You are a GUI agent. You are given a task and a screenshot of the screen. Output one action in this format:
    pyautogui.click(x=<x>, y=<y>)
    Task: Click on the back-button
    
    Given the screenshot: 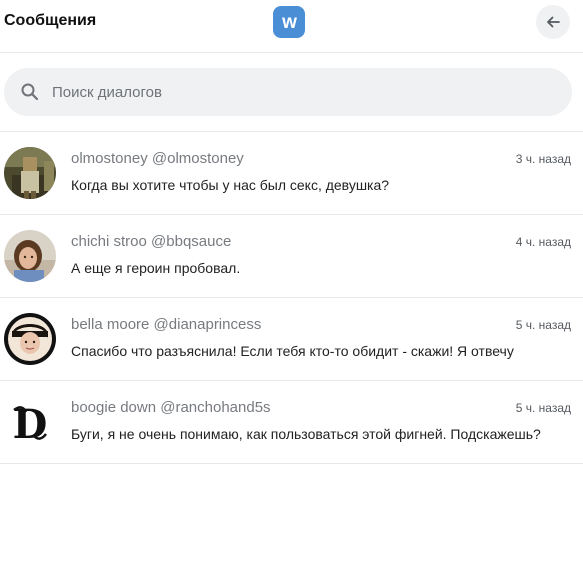 What is the action you would take?
    pyautogui.click(x=553, y=22)
    